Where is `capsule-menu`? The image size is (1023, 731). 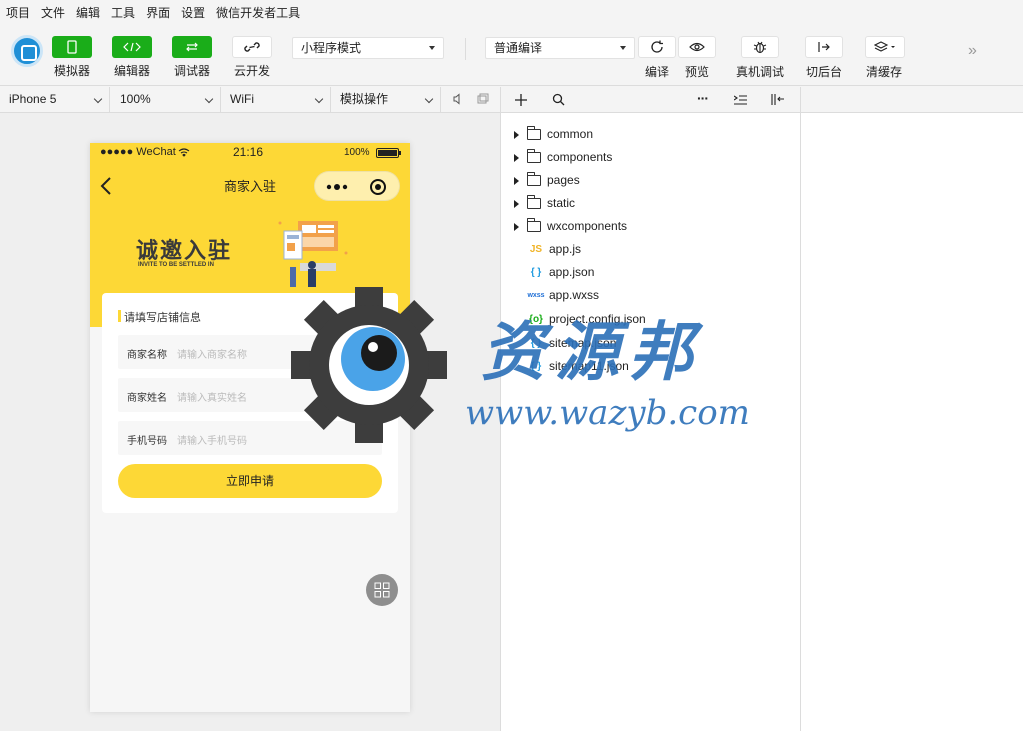 capsule-menu is located at coordinates (357, 186).